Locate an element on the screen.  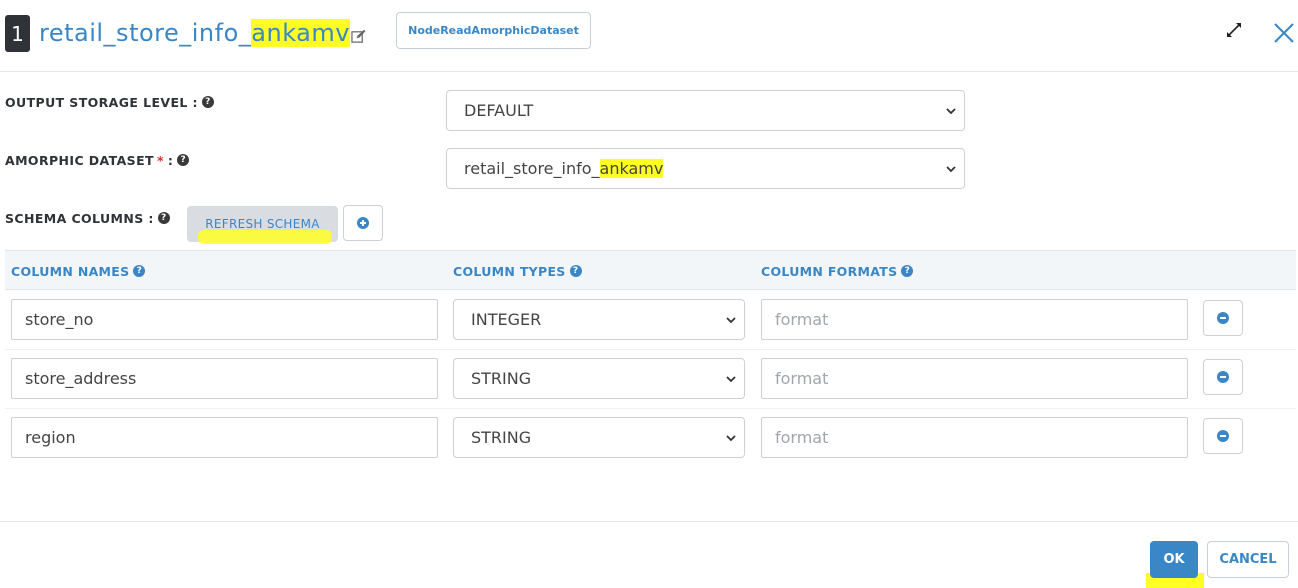
dataset-value: retail_store_info_ankamv is located at coordinates (555, 168).